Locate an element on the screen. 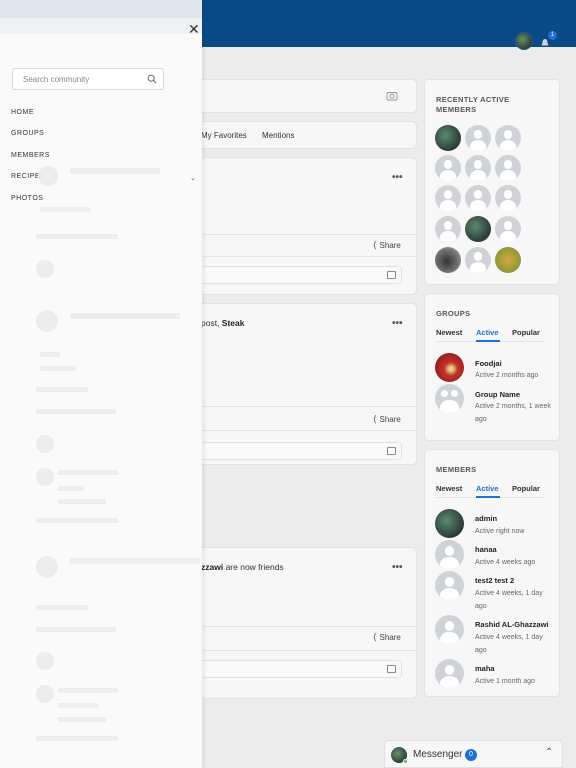 The image size is (576, 768). nav-item-members: MEMBERS is located at coordinates (30, 155).